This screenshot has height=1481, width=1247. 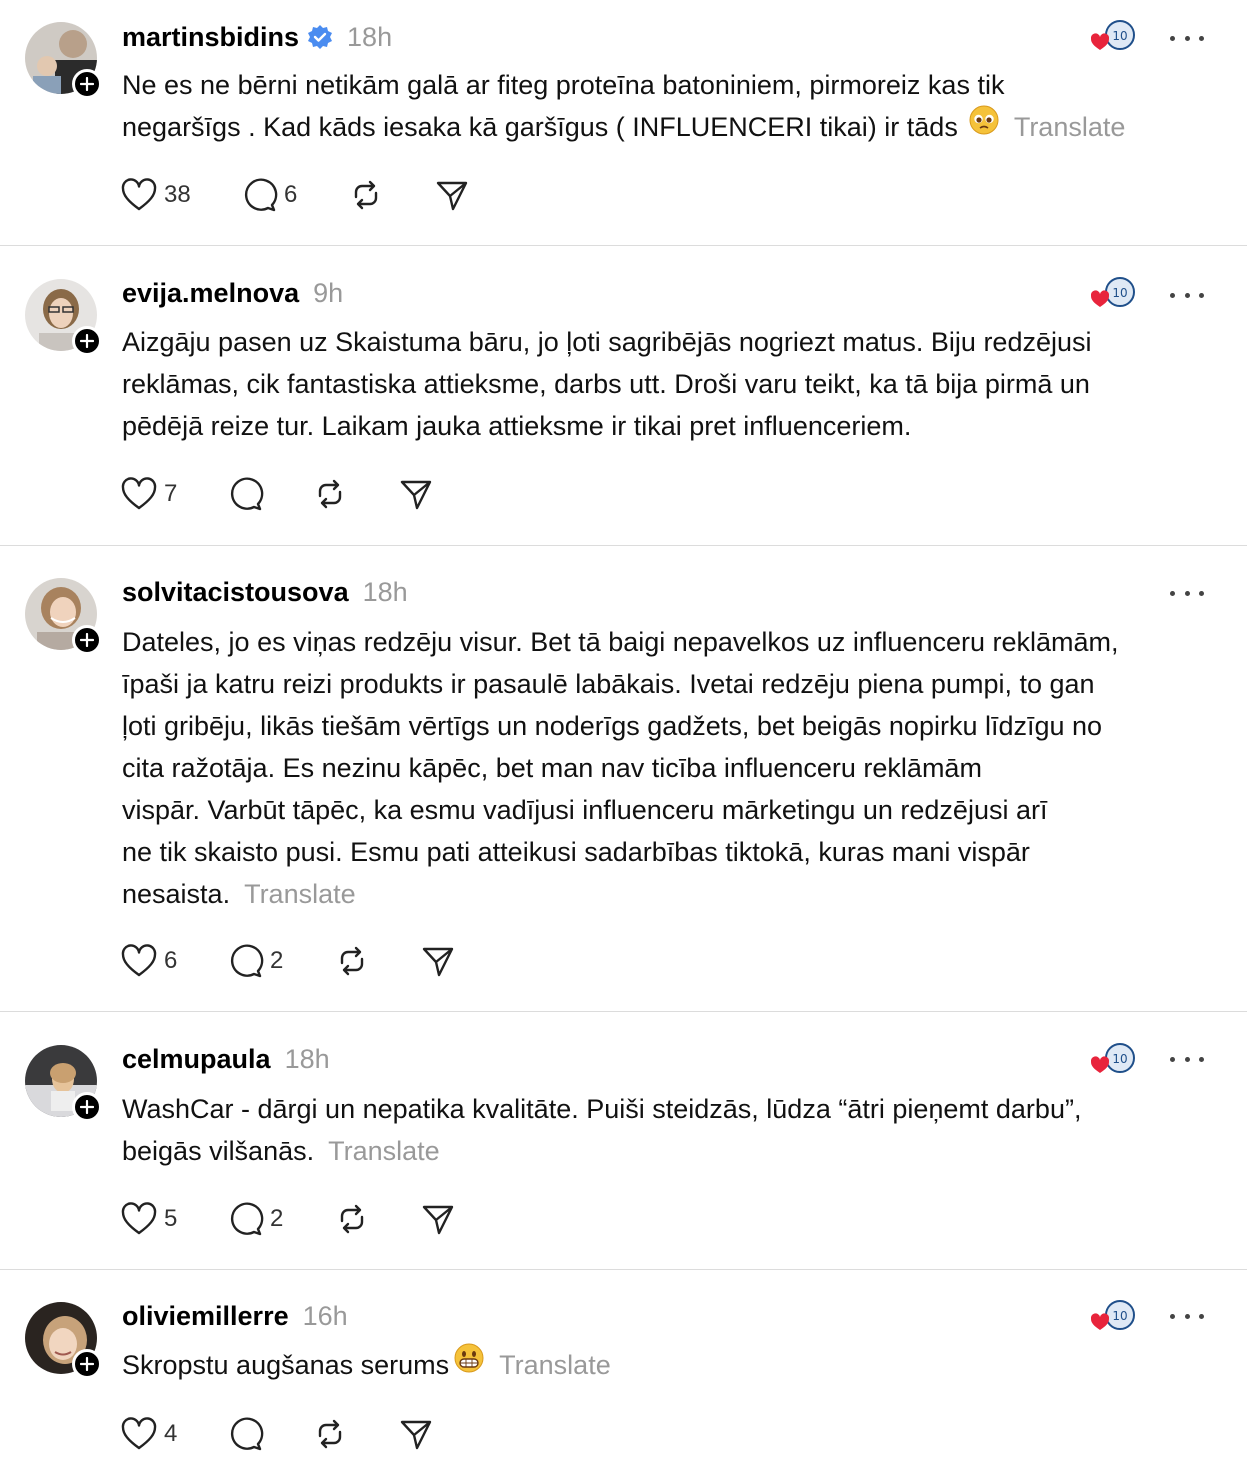 What do you see at coordinates (291, 194) in the screenshot?
I see `comment-count: 6` at bounding box center [291, 194].